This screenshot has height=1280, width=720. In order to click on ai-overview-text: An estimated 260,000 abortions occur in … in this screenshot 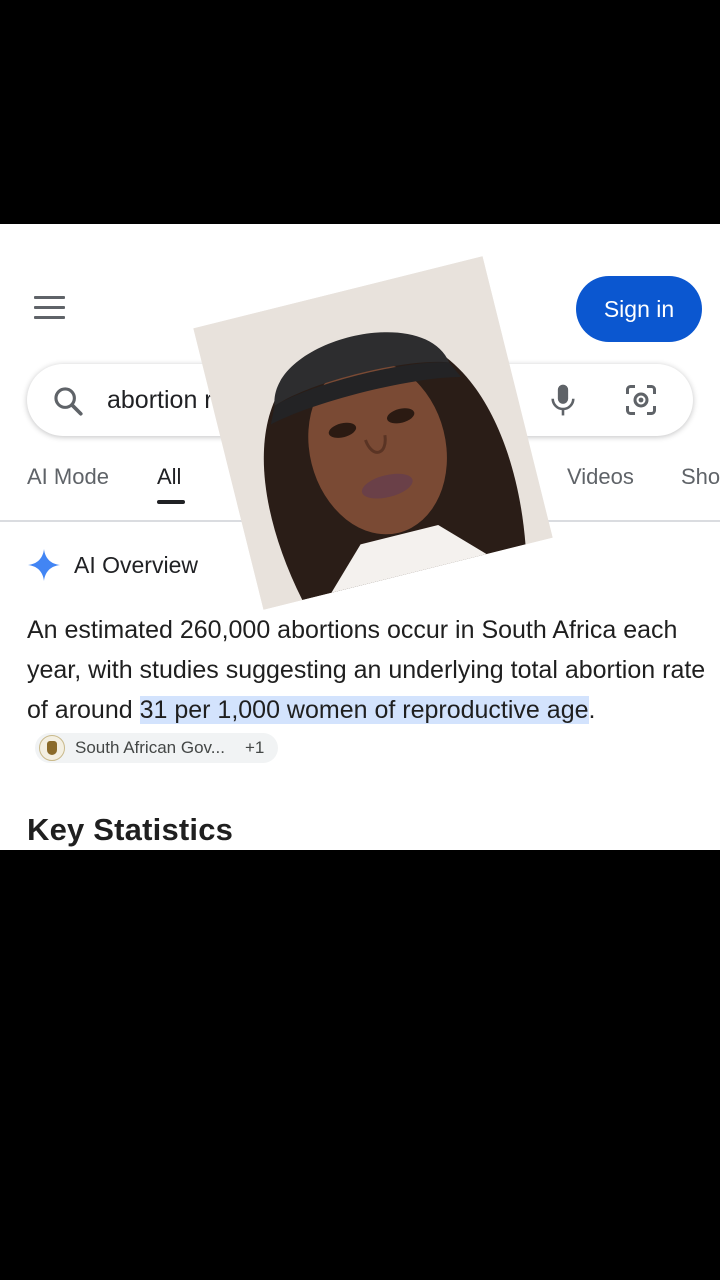, I will do `click(367, 690)`.